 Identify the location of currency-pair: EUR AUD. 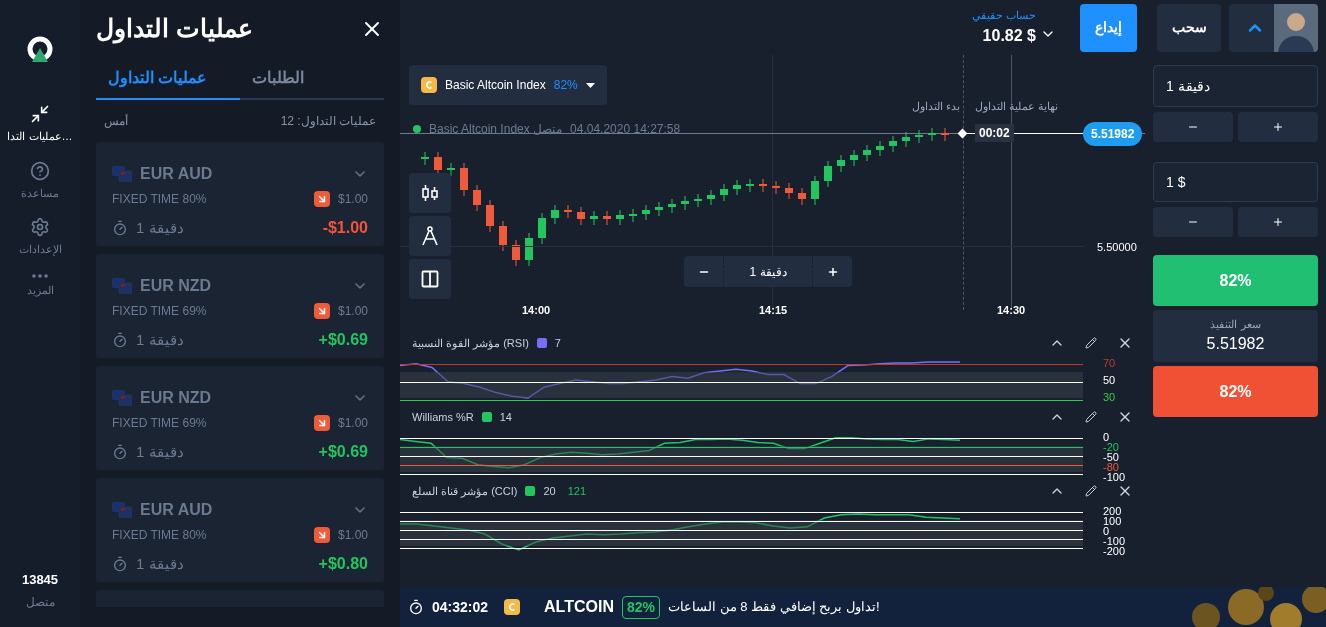
(176, 174).